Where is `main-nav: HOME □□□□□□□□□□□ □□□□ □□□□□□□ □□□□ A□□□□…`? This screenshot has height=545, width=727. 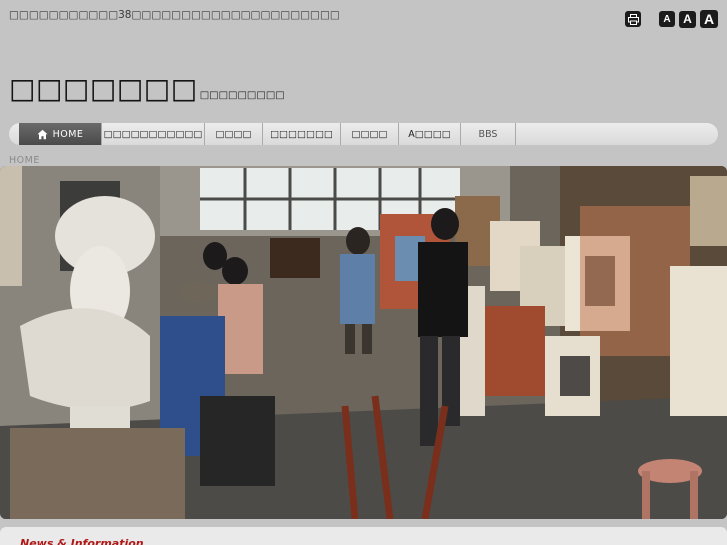
main-nav: HOME □□□□□□□□□□□ □□□□ □□□□□□□ □□□□ A□□□□… is located at coordinates (363, 134).